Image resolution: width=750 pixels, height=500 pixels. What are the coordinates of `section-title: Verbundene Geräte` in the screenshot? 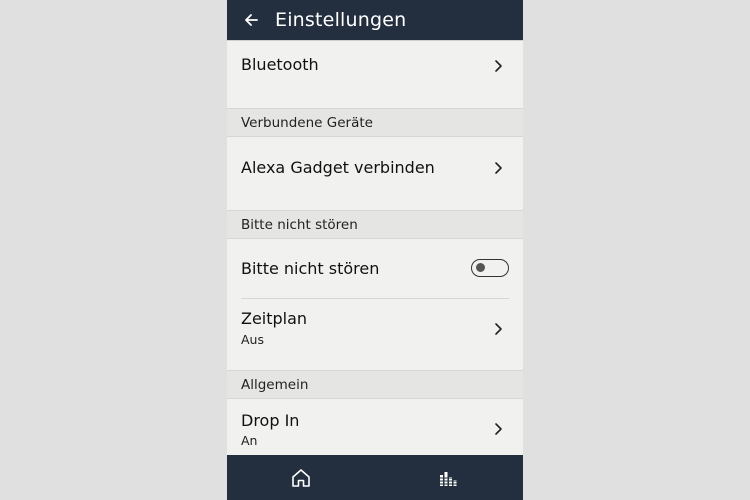 It's located at (307, 123).